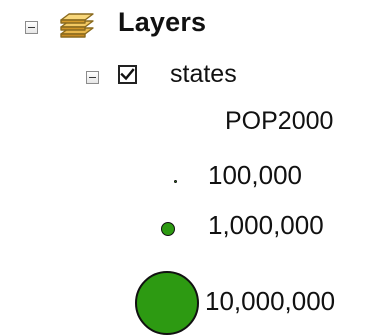 This screenshot has width=368, height=335. Describe the element at coordinates (167, 303) in the screenshot. I see `legend-symbol-large` at that location.